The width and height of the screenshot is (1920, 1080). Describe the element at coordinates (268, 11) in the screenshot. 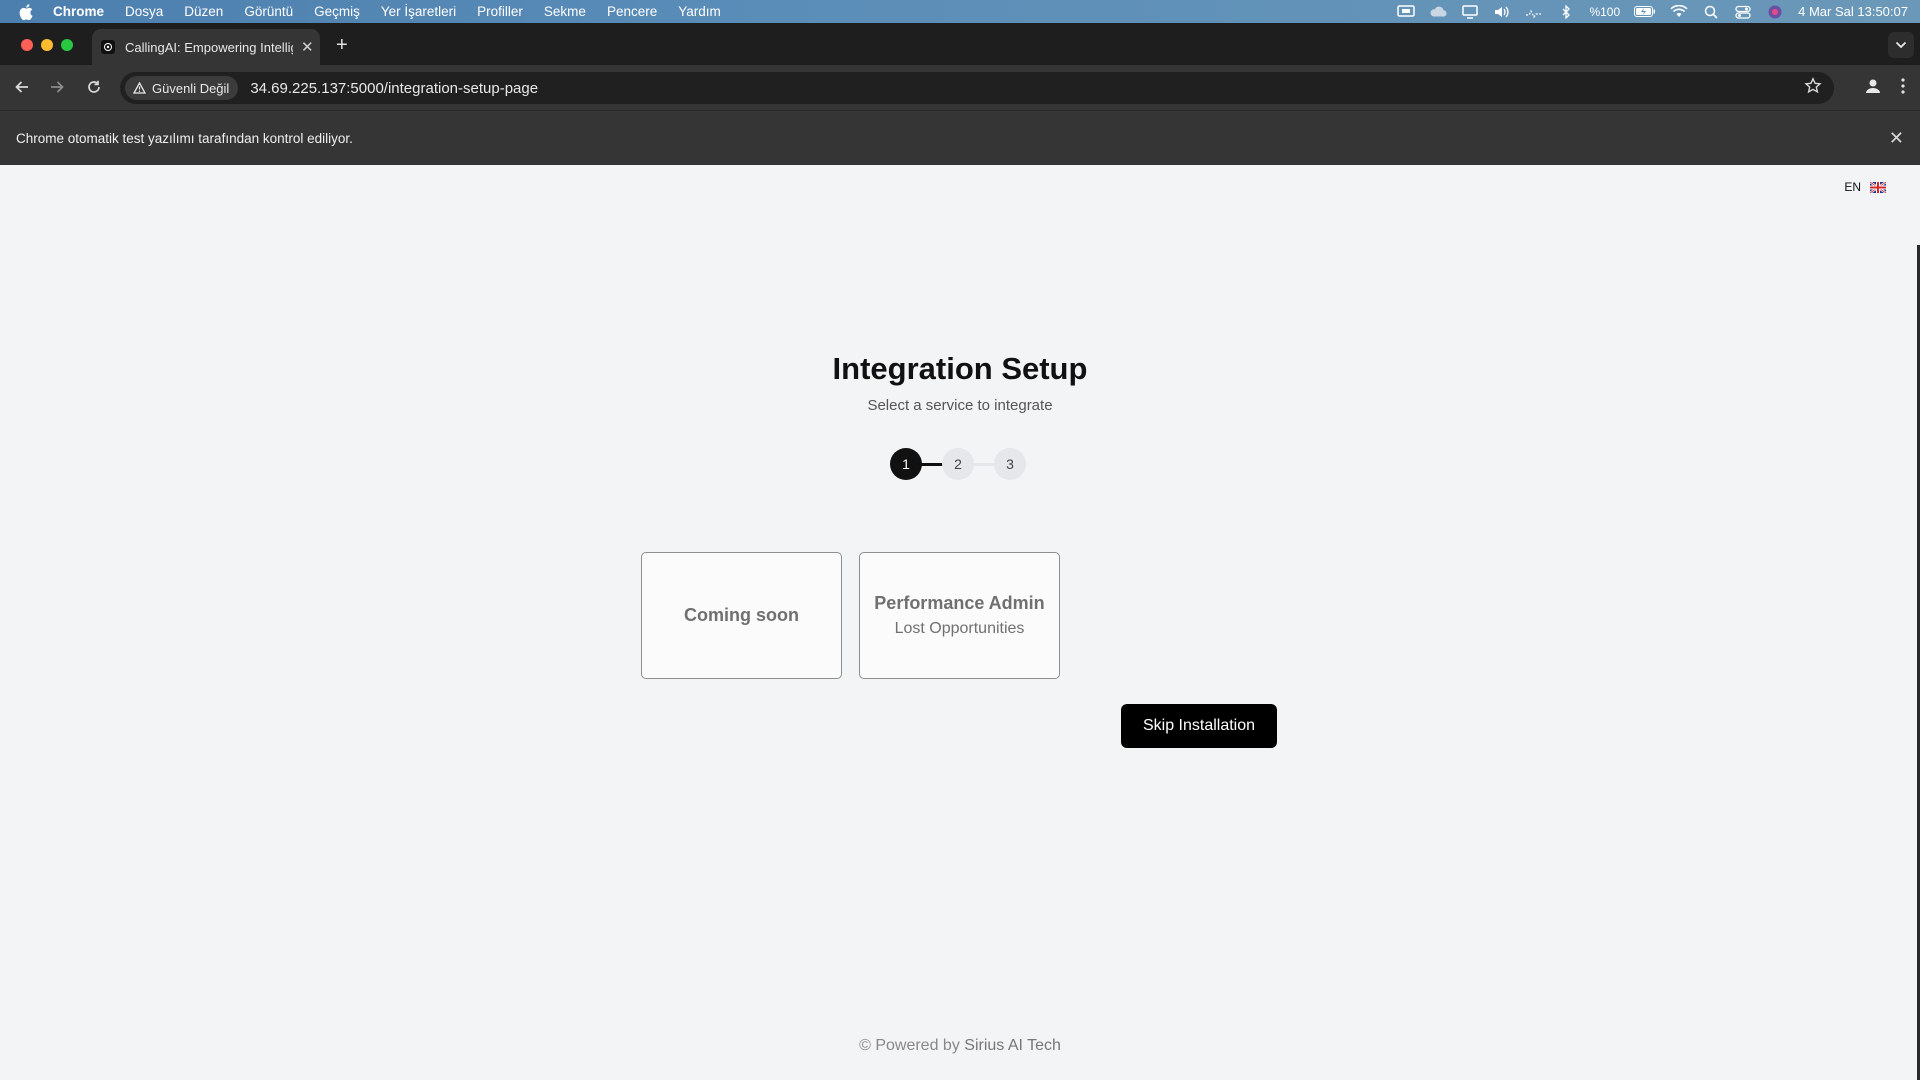

I see `menu-goruntu: Görüntü` at that location.